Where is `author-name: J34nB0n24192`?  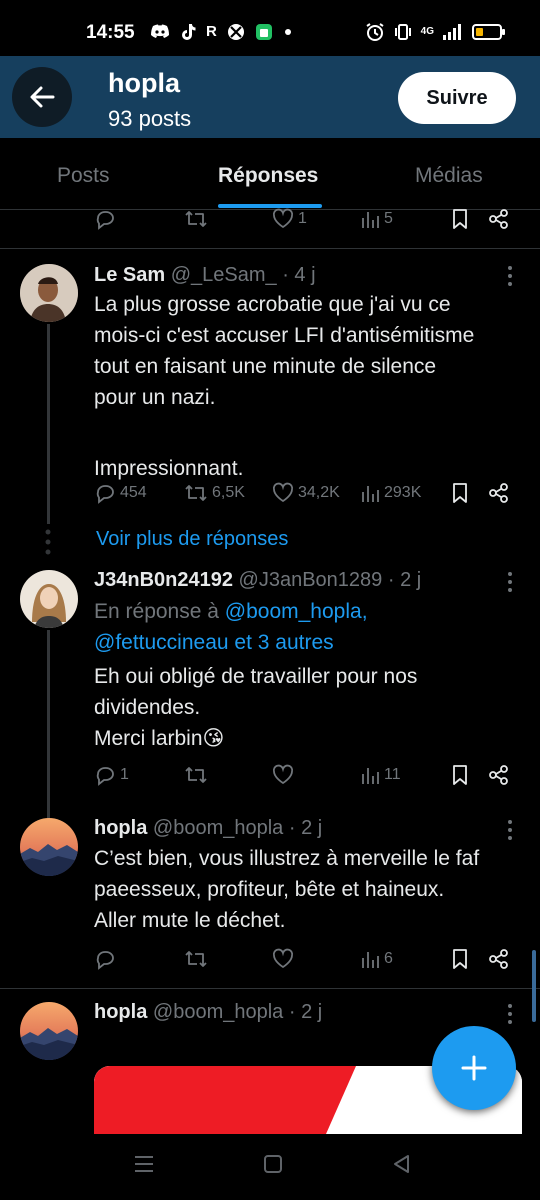
author-name: J34nB0n24192 is located at coordinates (163, 580).